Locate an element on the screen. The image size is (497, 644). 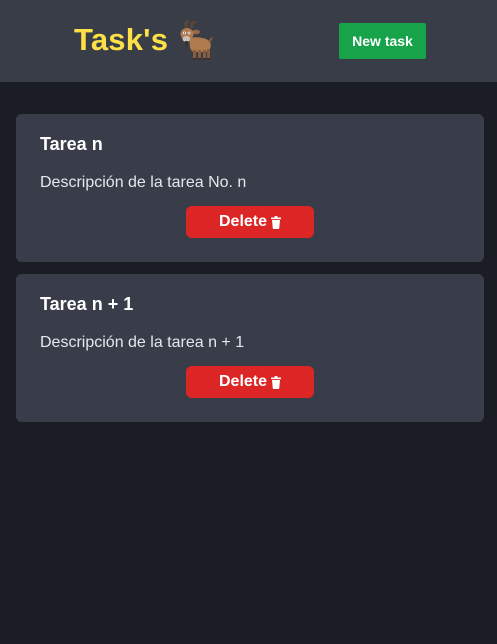
app-logo: Task's is located at coordinates (145, 40).